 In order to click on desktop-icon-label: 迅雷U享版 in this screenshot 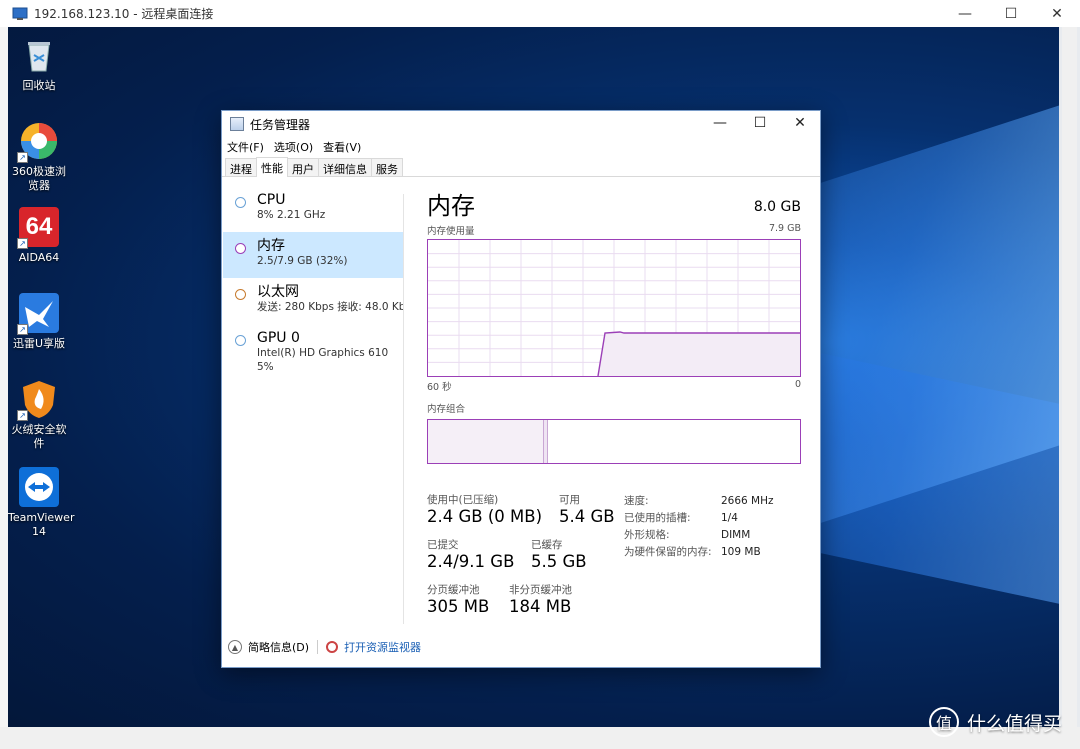, I will do `click(39, 343)`.